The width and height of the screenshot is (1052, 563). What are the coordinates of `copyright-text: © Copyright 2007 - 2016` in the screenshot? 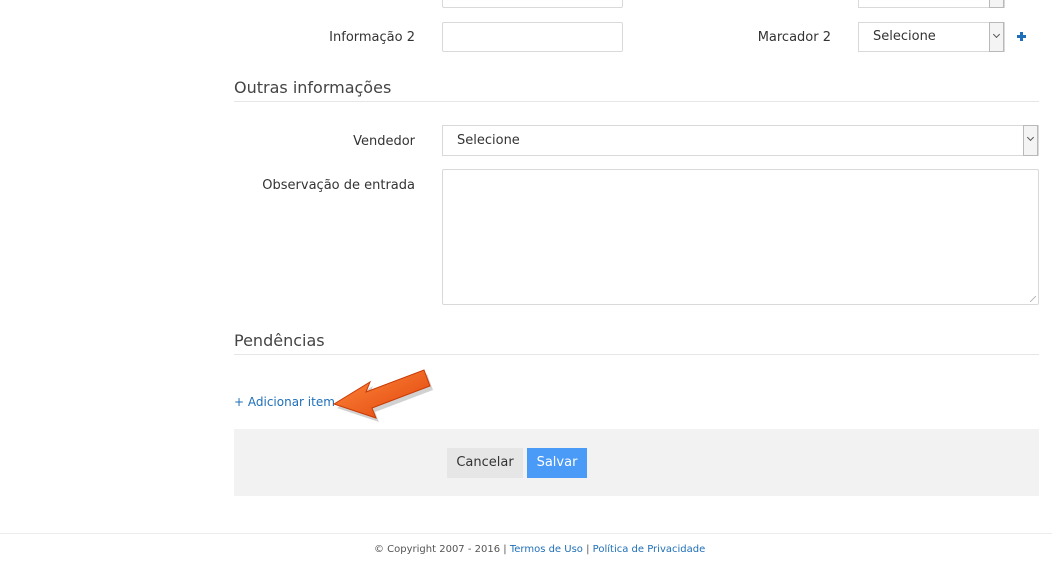 It's located at (437, 549).